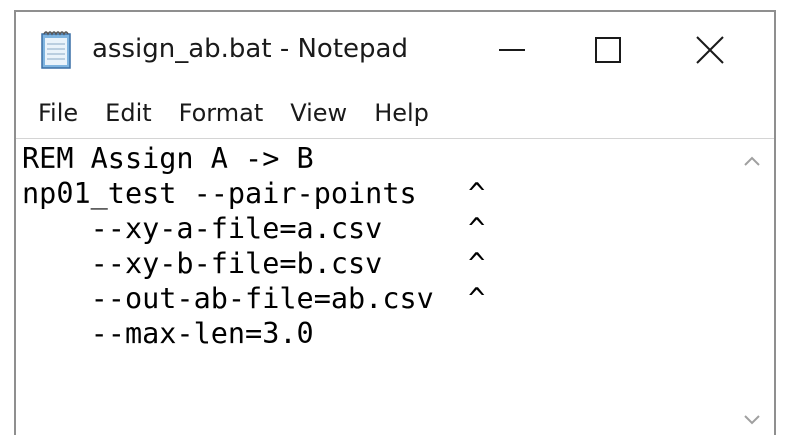 This screenshot has width=788, height=438. Describe the element at coordinates (318, 113) in the screenshot. I see `menu-view: View` at that location.